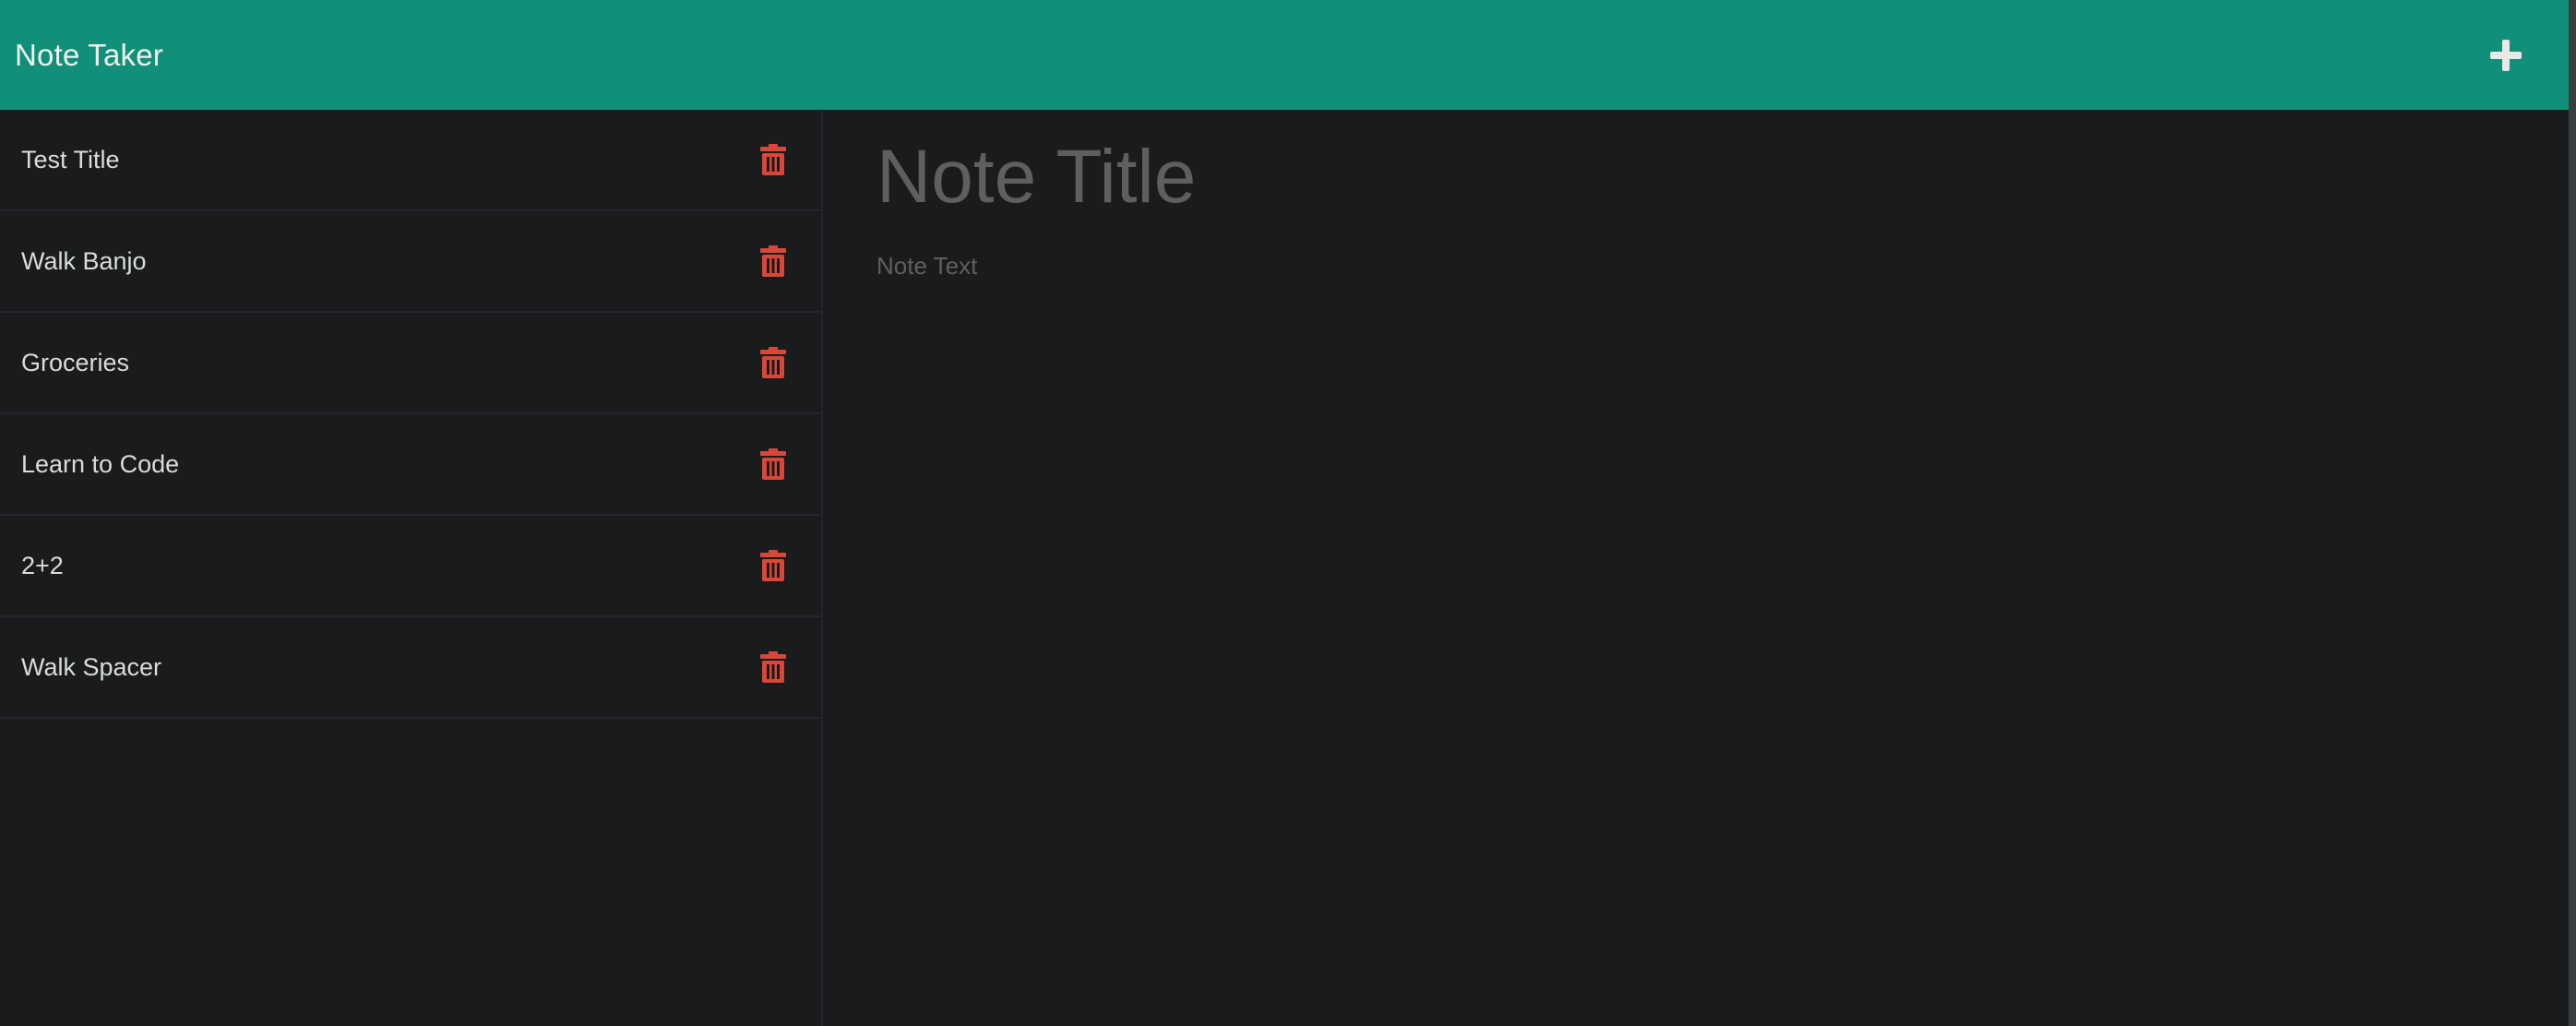 The height and width of the screenshot is (1026, 2576). Describe the element at coordinates (411, 262) in the screenshot. I see `note-list-item: Walk Banjo` at that location.